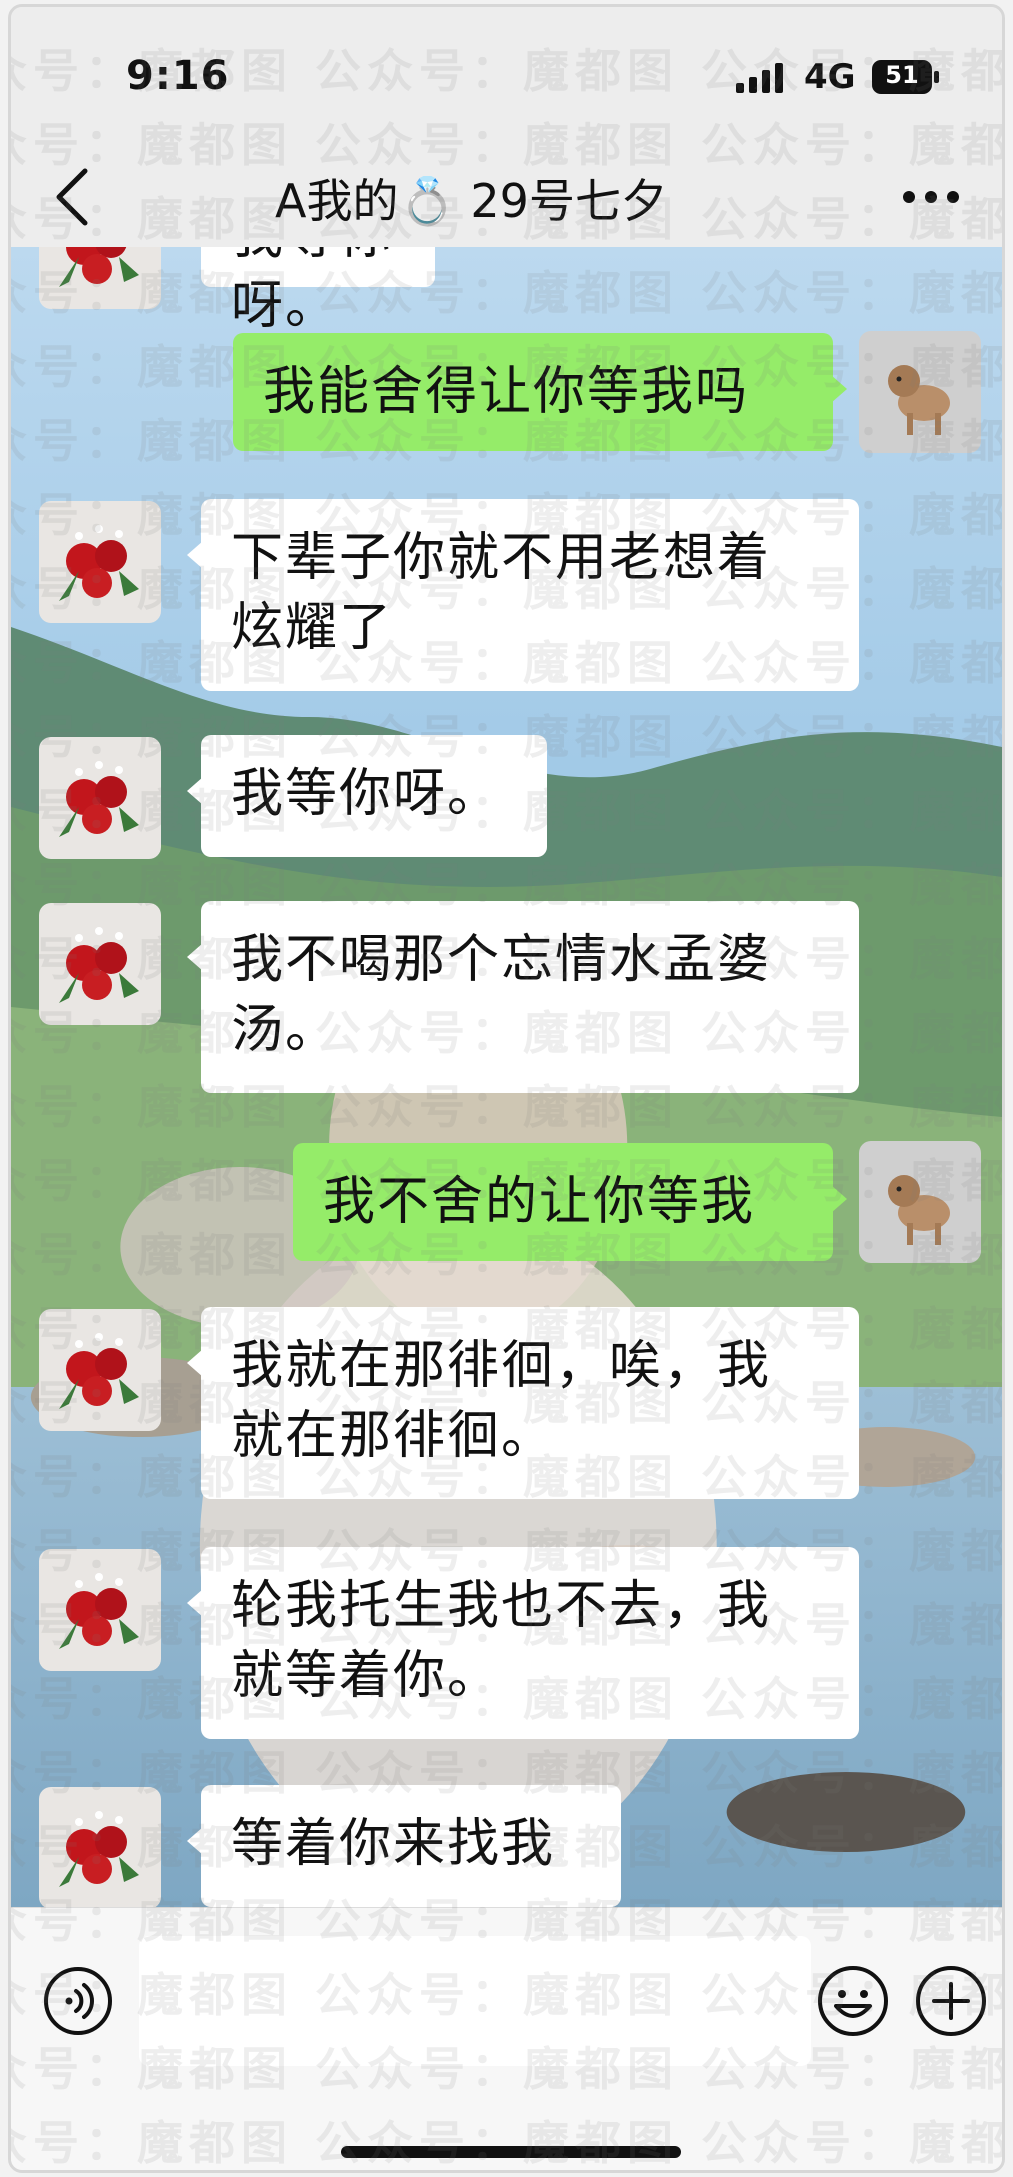  I want to click on message-text-line-1: 我就在那徘徊，唉，我, so click(501, 1366).